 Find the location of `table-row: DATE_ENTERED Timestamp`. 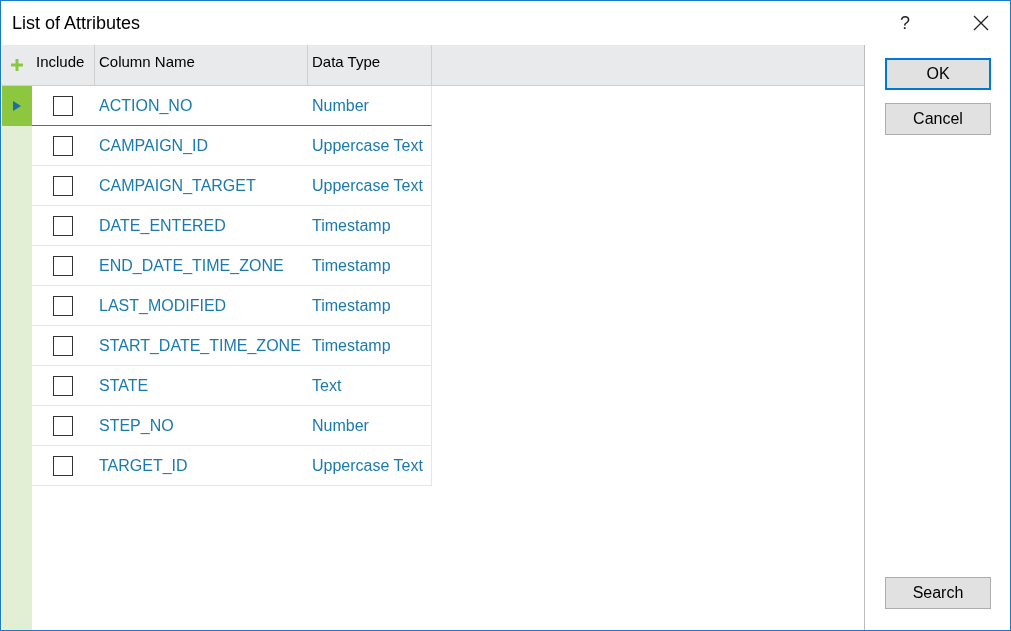

table-row: DATE_ENTERED Timestamp is located at coordinates (232, 226).